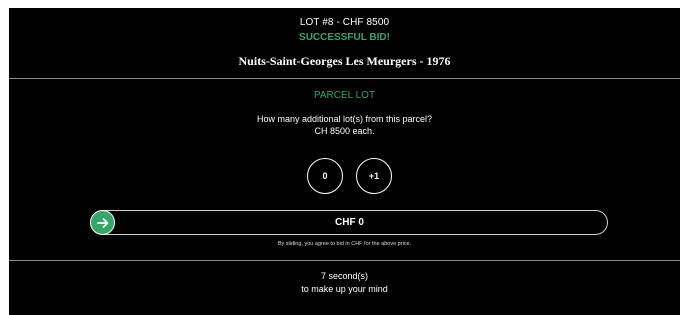 The width and height of the screenshot is (686, 315). What do you see at coordinates (344, 61) in the screenshot?
I see `wine-name: Nuits-Saint-Georges Les Meurgers - 1976` at bounding box center [344, 61].